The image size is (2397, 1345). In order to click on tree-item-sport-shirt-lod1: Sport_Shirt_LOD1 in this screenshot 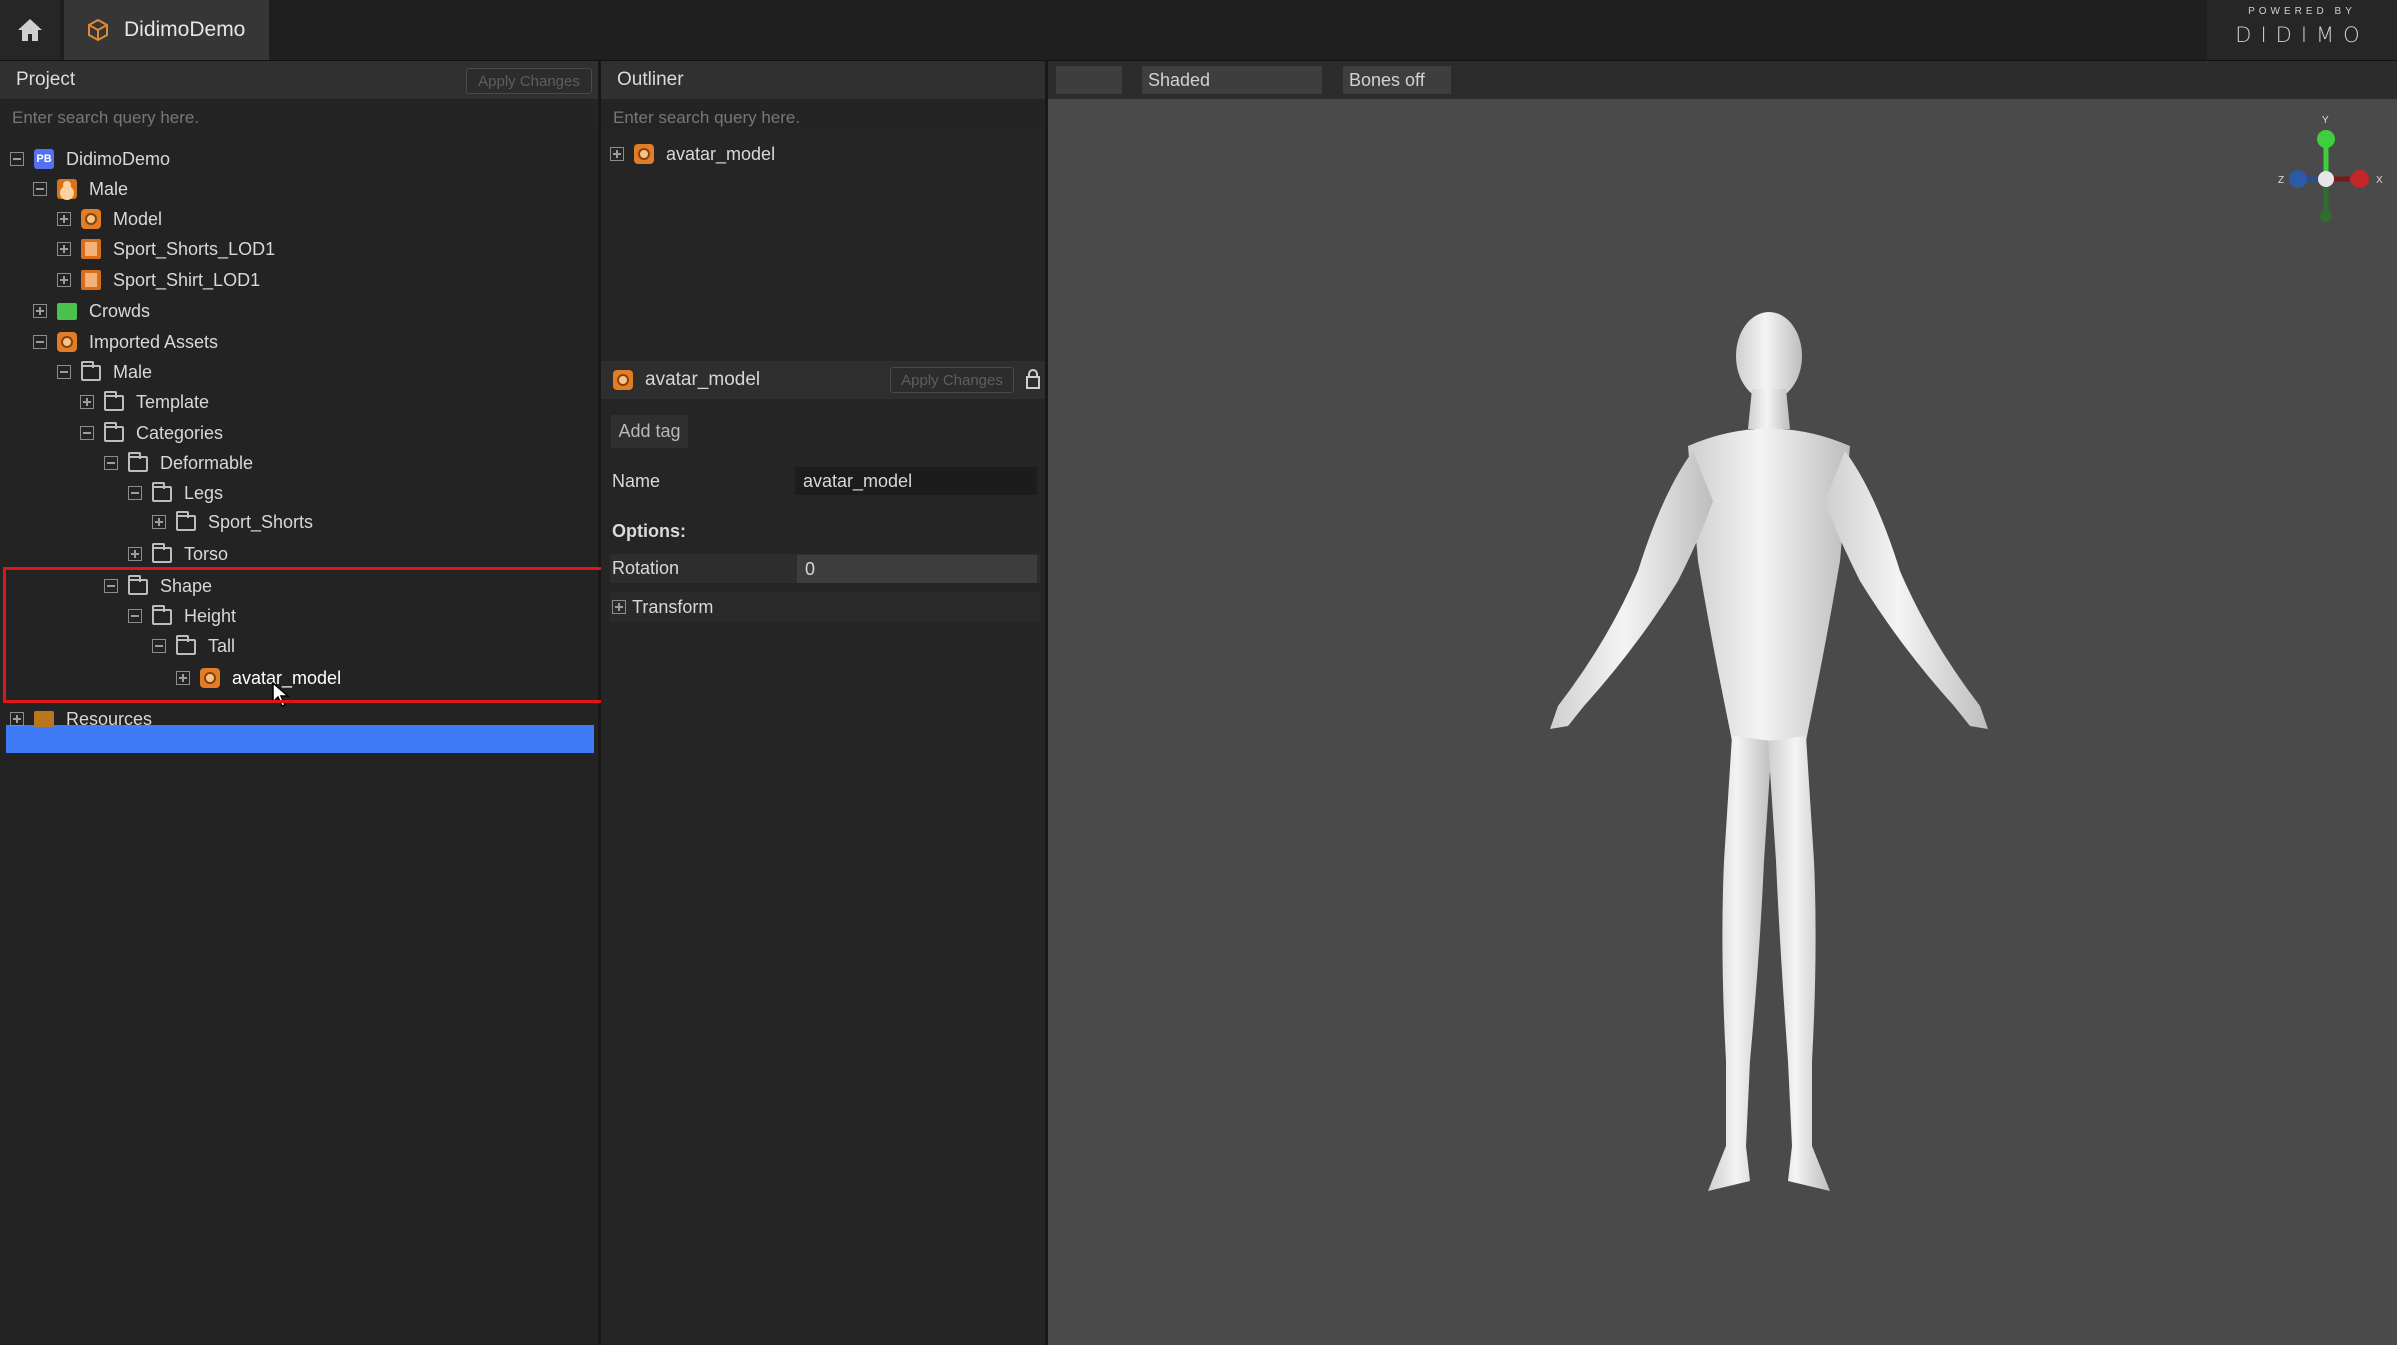, I will do `click(158, 280)`.